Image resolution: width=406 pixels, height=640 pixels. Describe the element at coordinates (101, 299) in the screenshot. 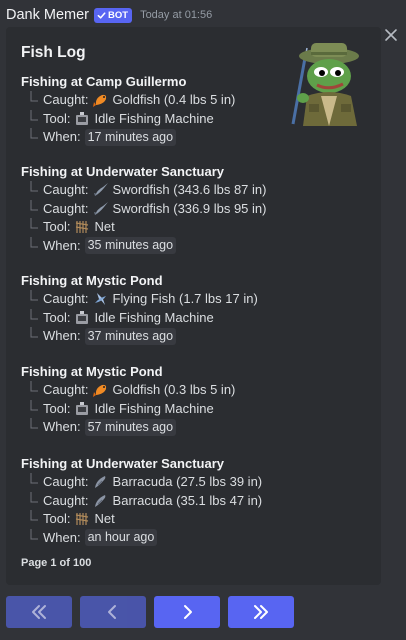

I see `flying-fish-icon` at that location.